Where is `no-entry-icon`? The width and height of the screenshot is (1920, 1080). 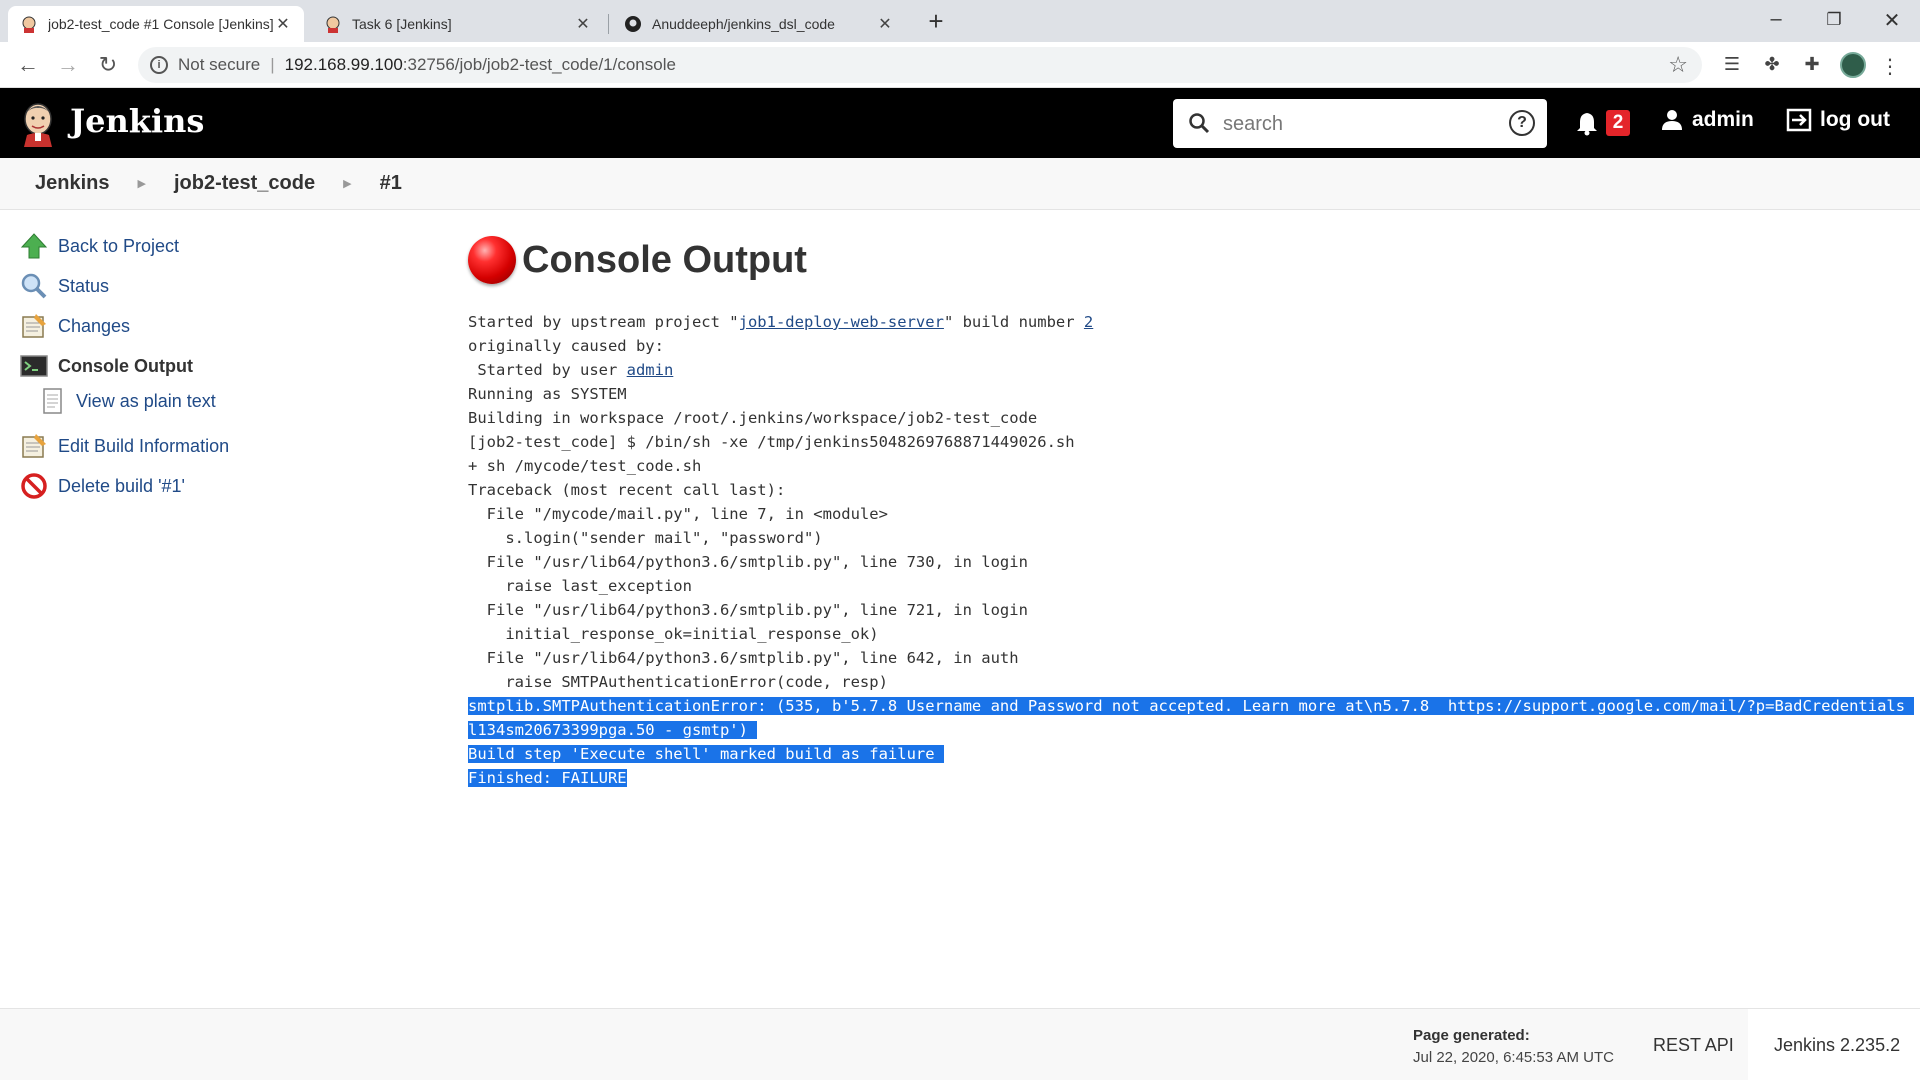
no-entry-icon is located at coordinates (34, 486).